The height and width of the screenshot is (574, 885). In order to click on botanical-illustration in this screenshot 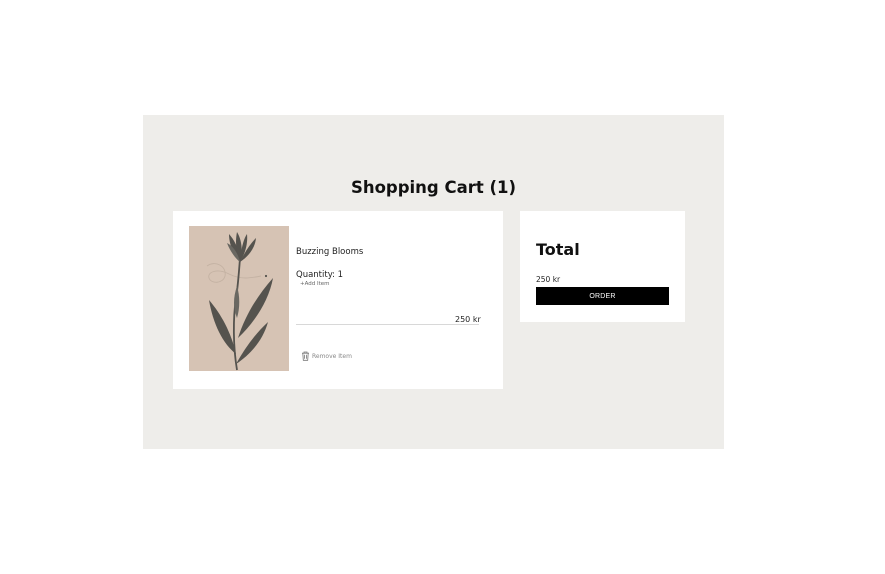, I will do `click(239, 301)`.